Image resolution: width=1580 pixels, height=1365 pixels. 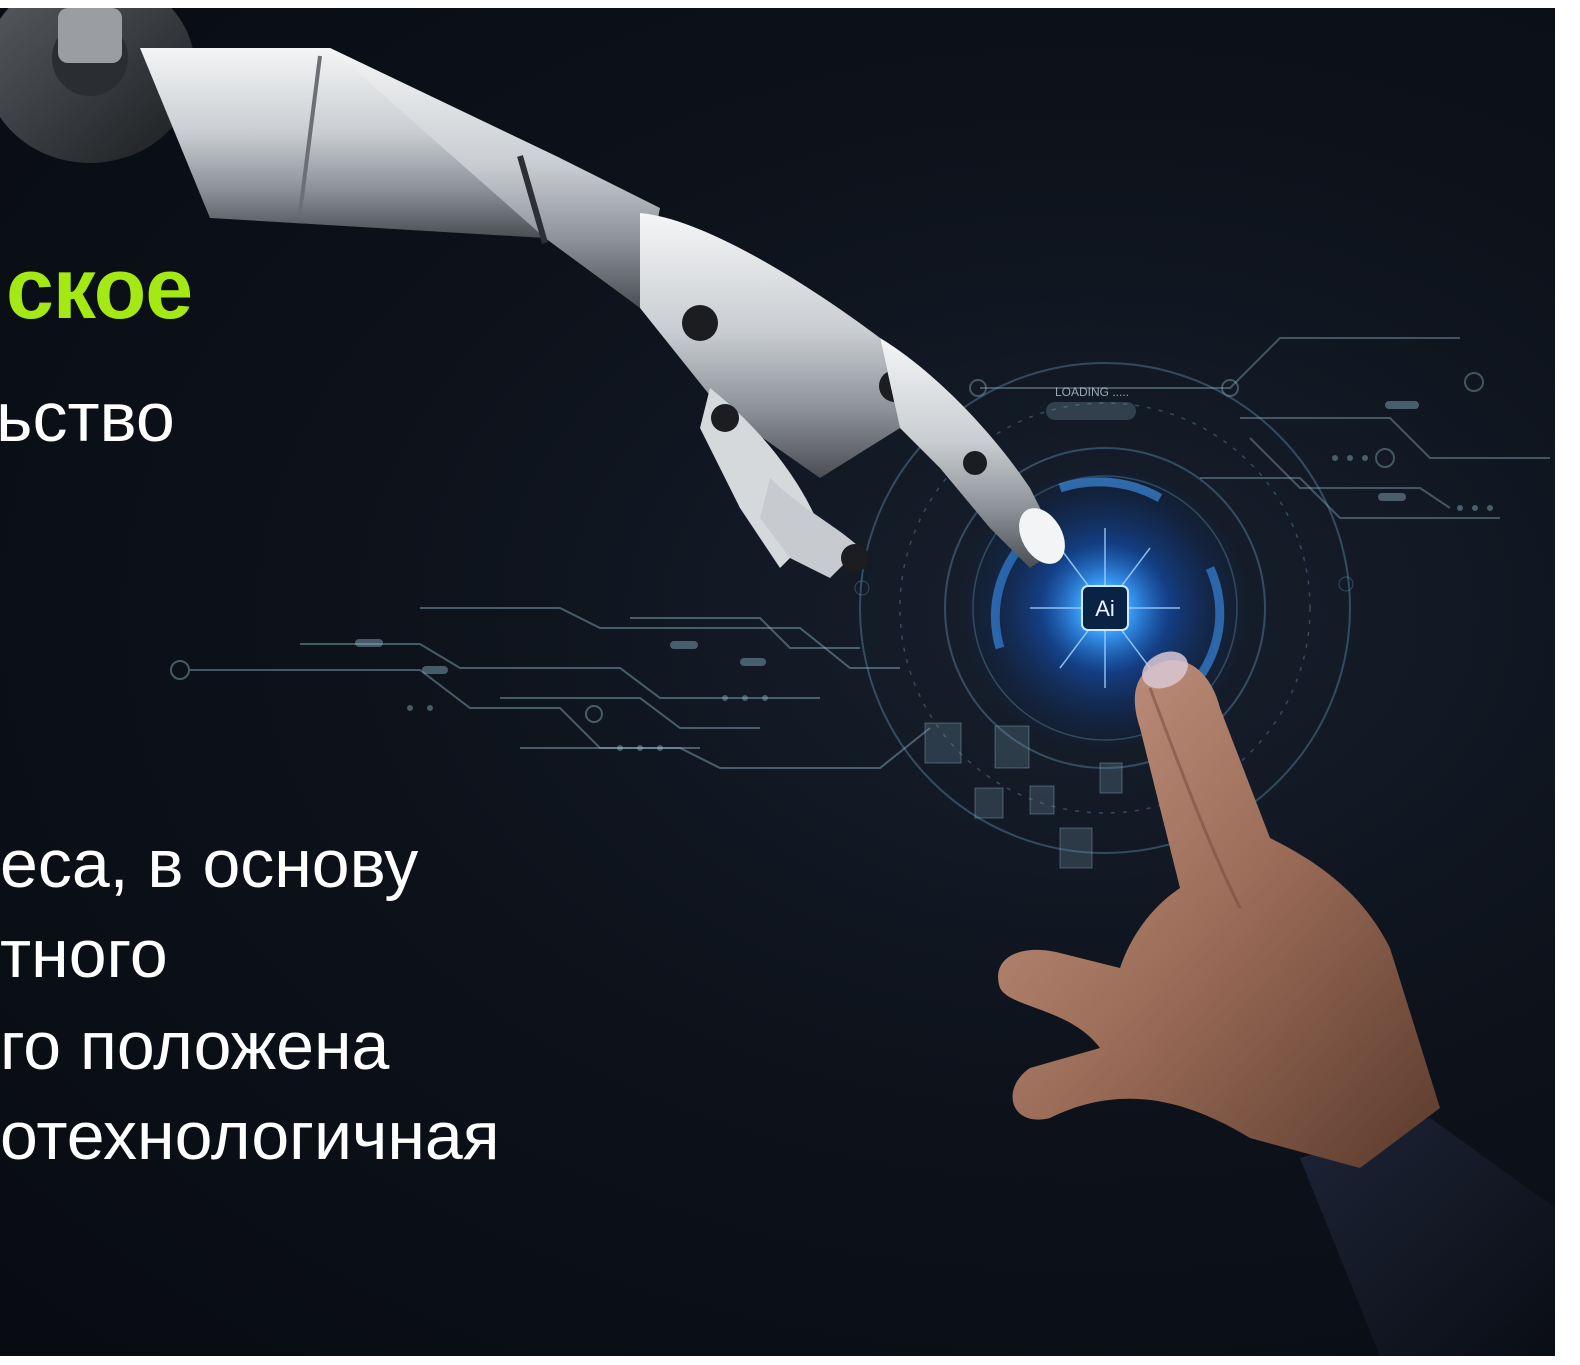 What do you see at coordinates (87, 417) in the screenshot?
I see `headline-rest: ьство` at bounding box center [87, 417].